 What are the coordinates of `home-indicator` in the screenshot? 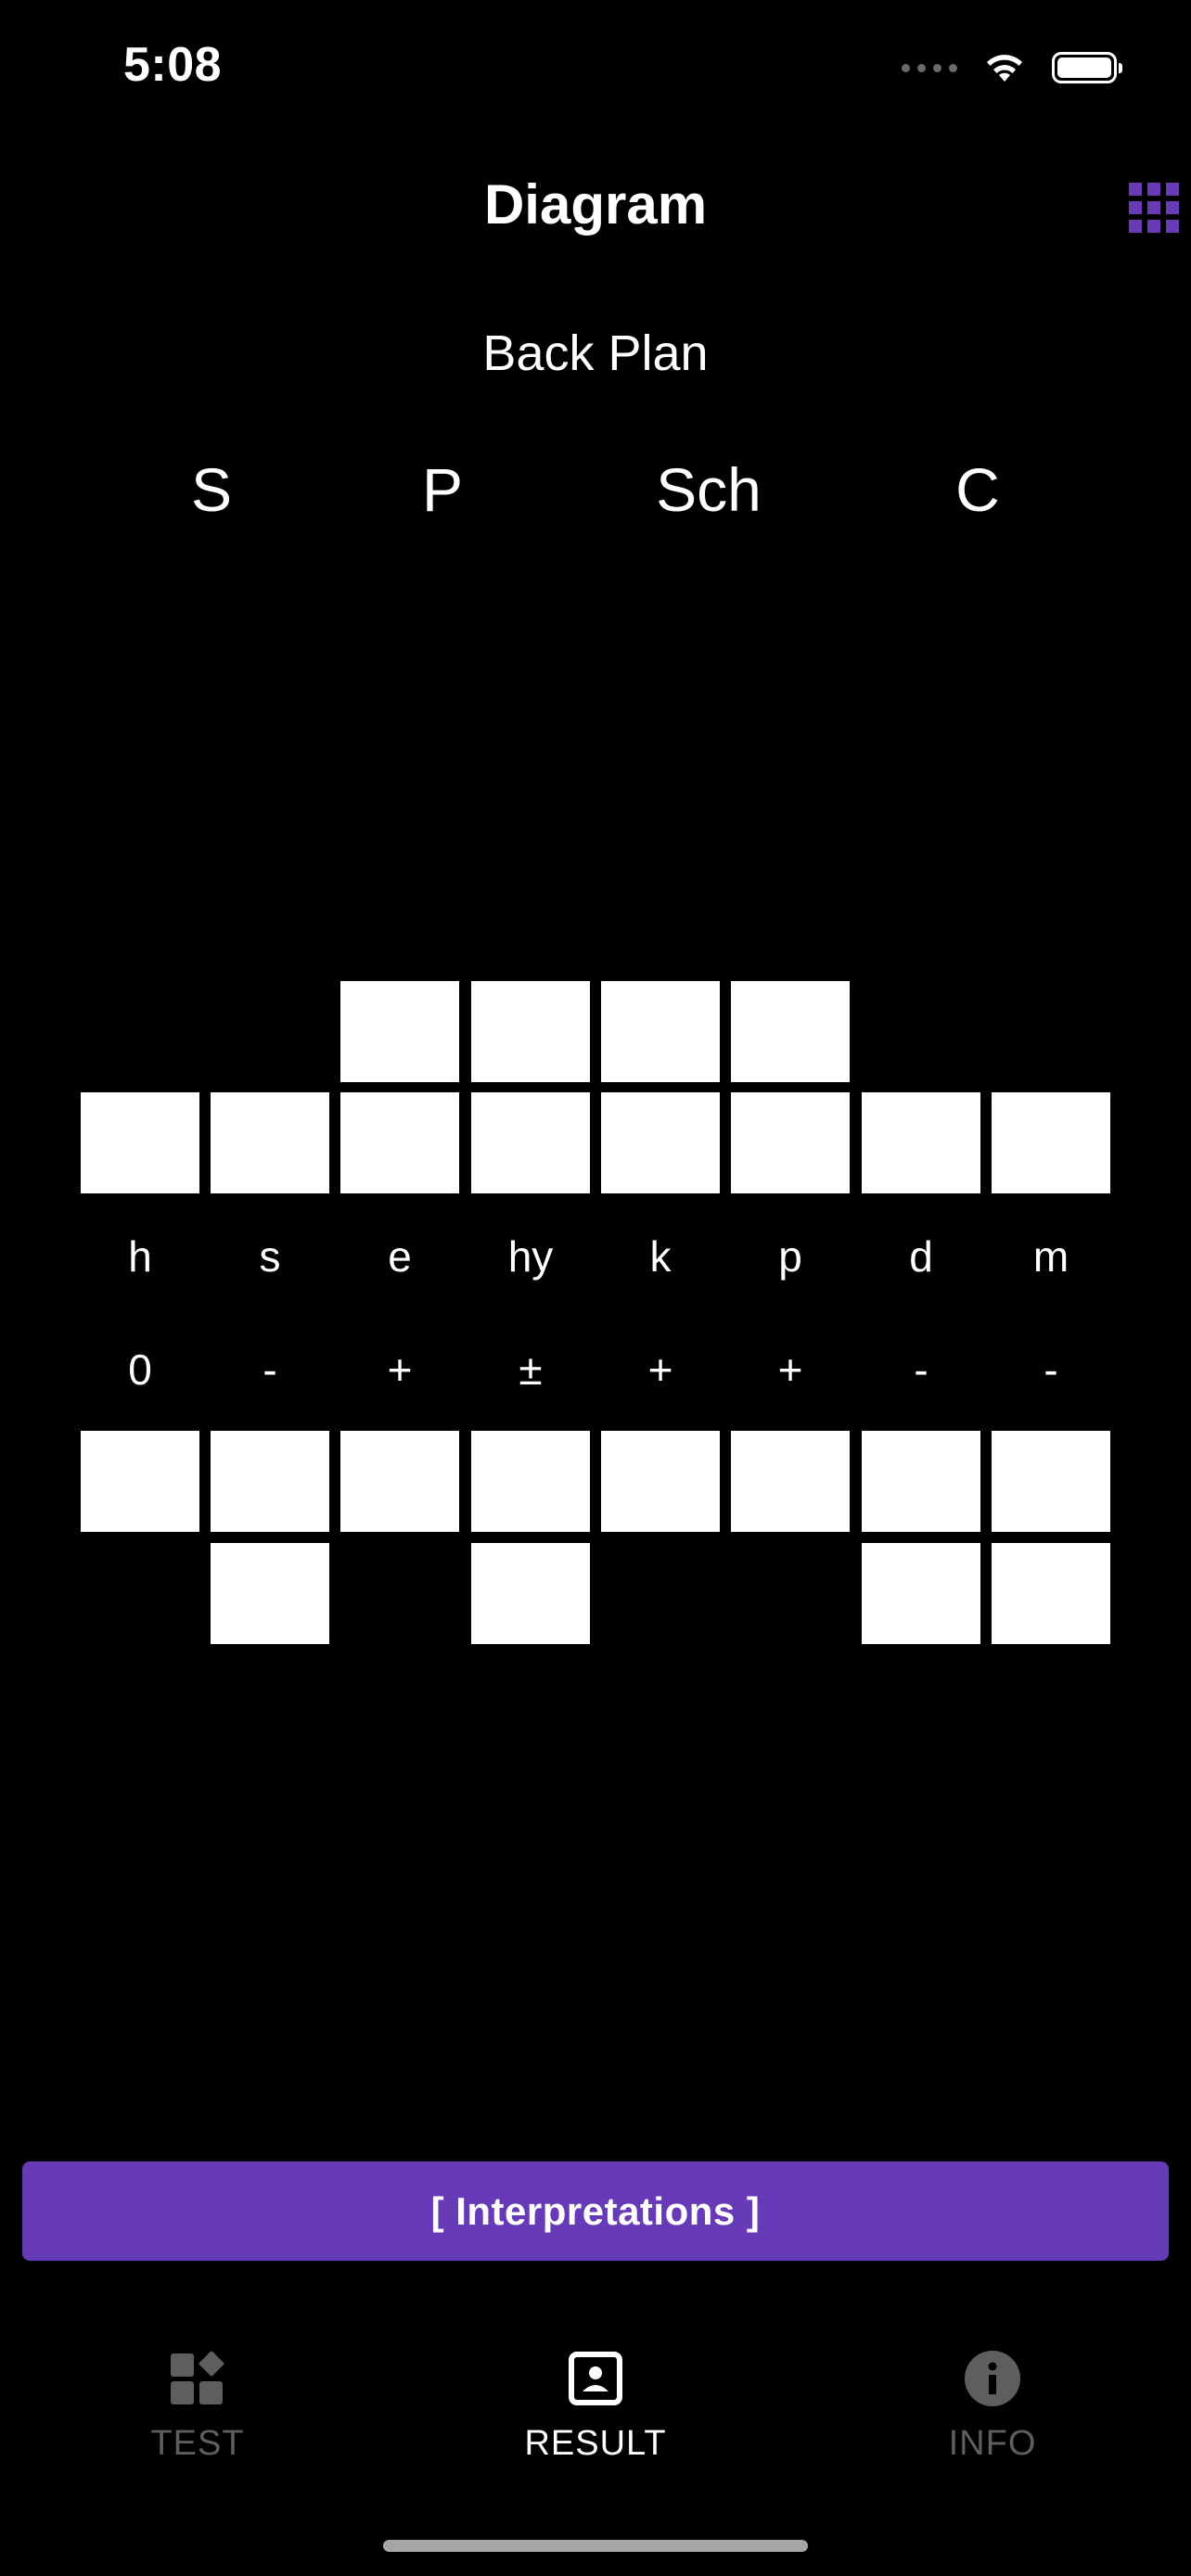 It's located at (595, 2546).